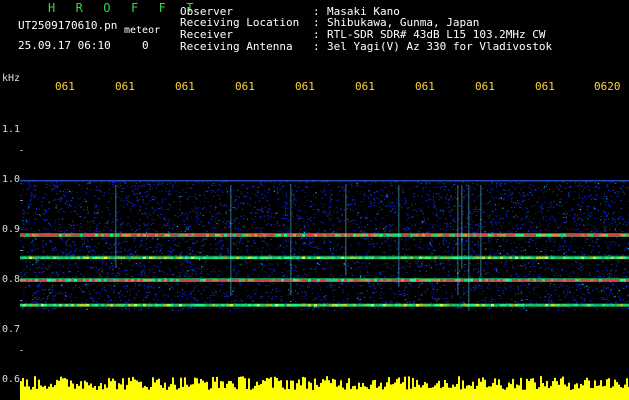  Describe the element at coordinates (64, 45) in the screenshot. I see `timestamp: 25.09.17 06:10` at that location.